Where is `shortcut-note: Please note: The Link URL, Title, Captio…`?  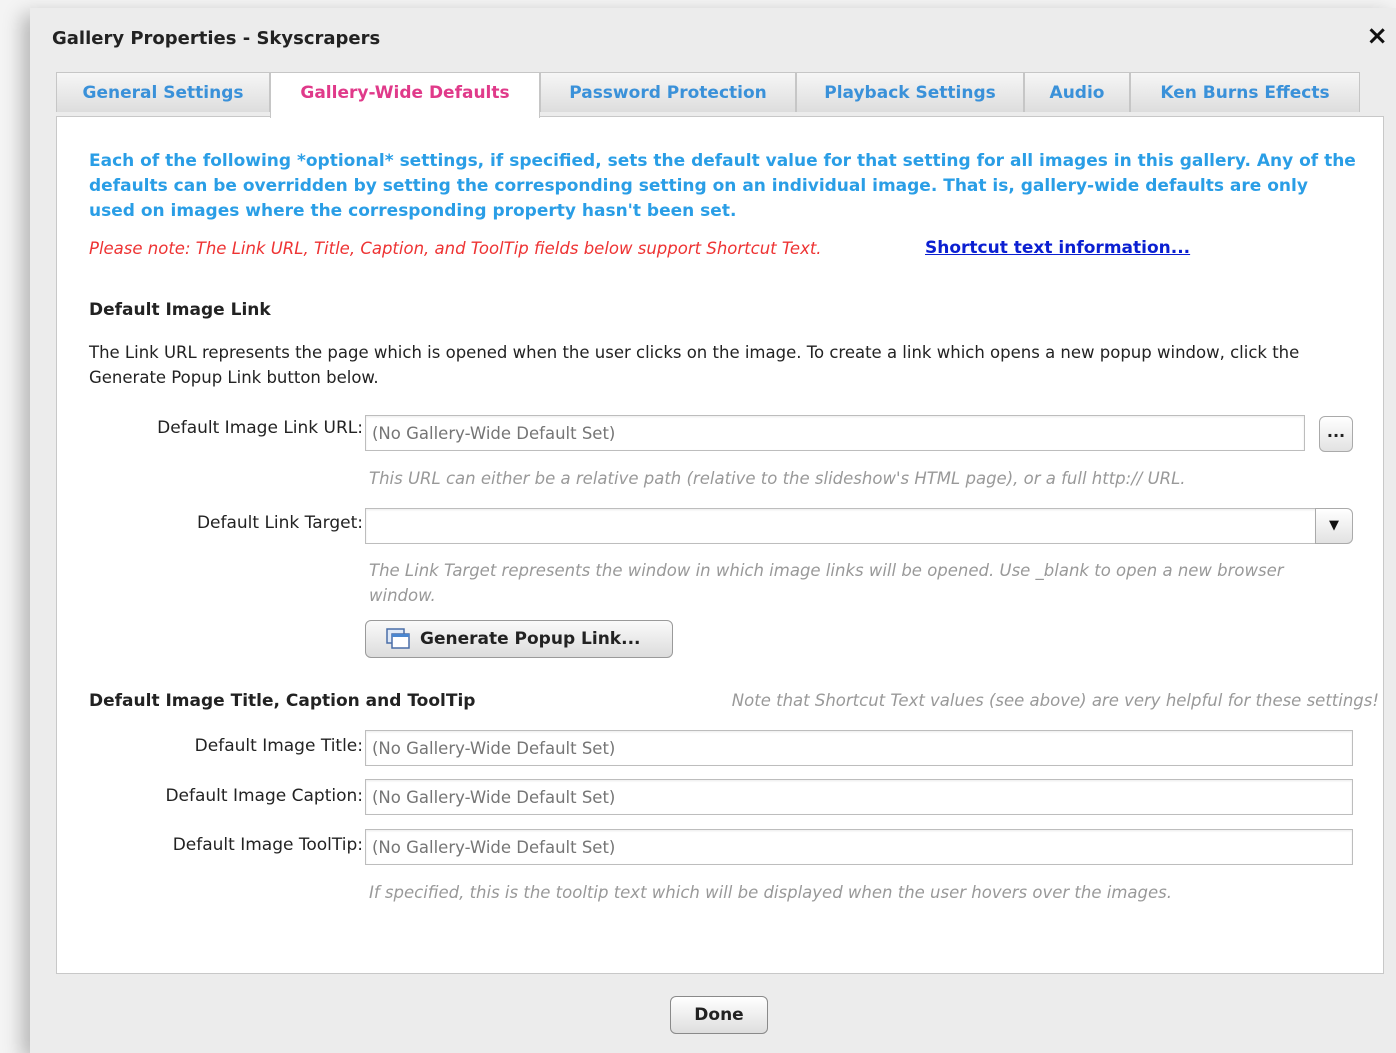 shortcut-note: Please note: The Link URL, Title, Captio… is located at coordinates (455, 248).